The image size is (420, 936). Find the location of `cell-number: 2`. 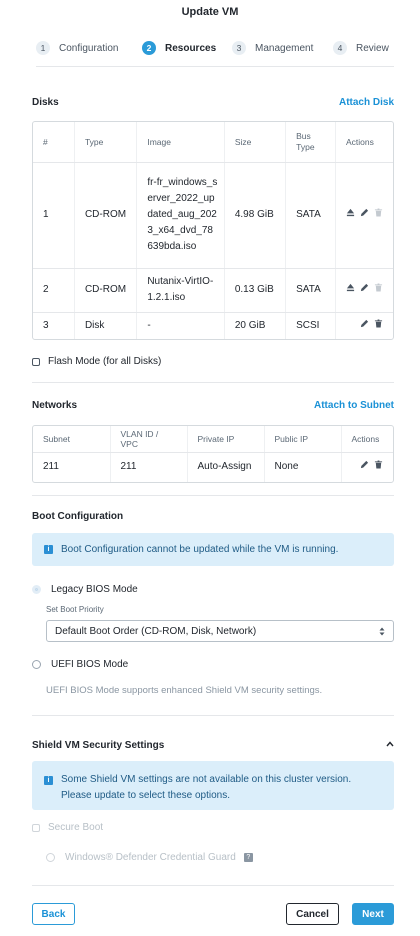

cell-number: 2 is located at coordinates (54, 290).